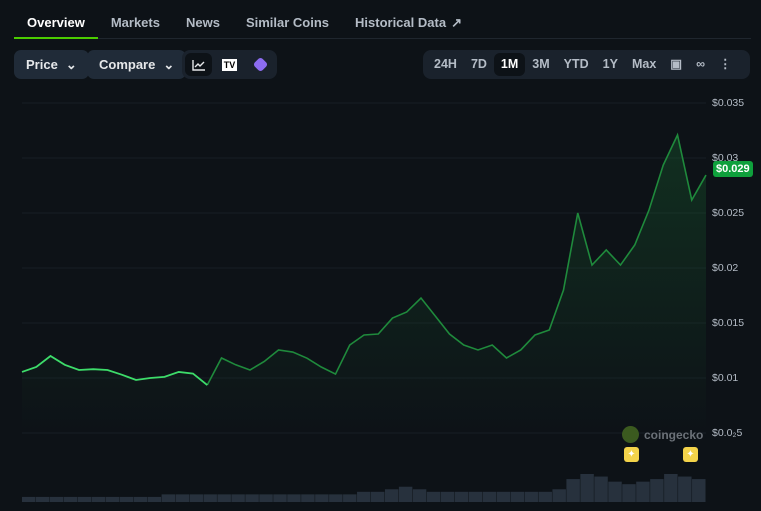 Image resolution: width=761 pixels, height=511 pixels. What do you see at coordinates (610, 64) in the screenshot?
I see `range-1y: 1Y` at bounding box center [610, 64].